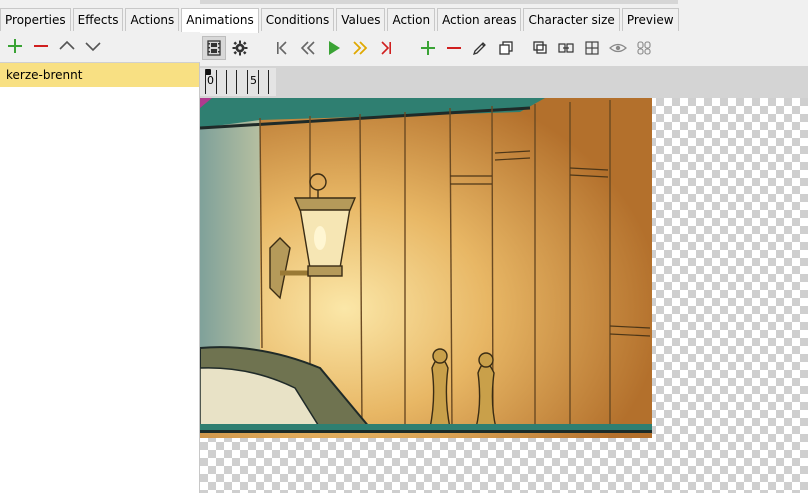 The height and width of the screenshot is (493, 808). I want to click on link-frames-button, so click(566, 48).